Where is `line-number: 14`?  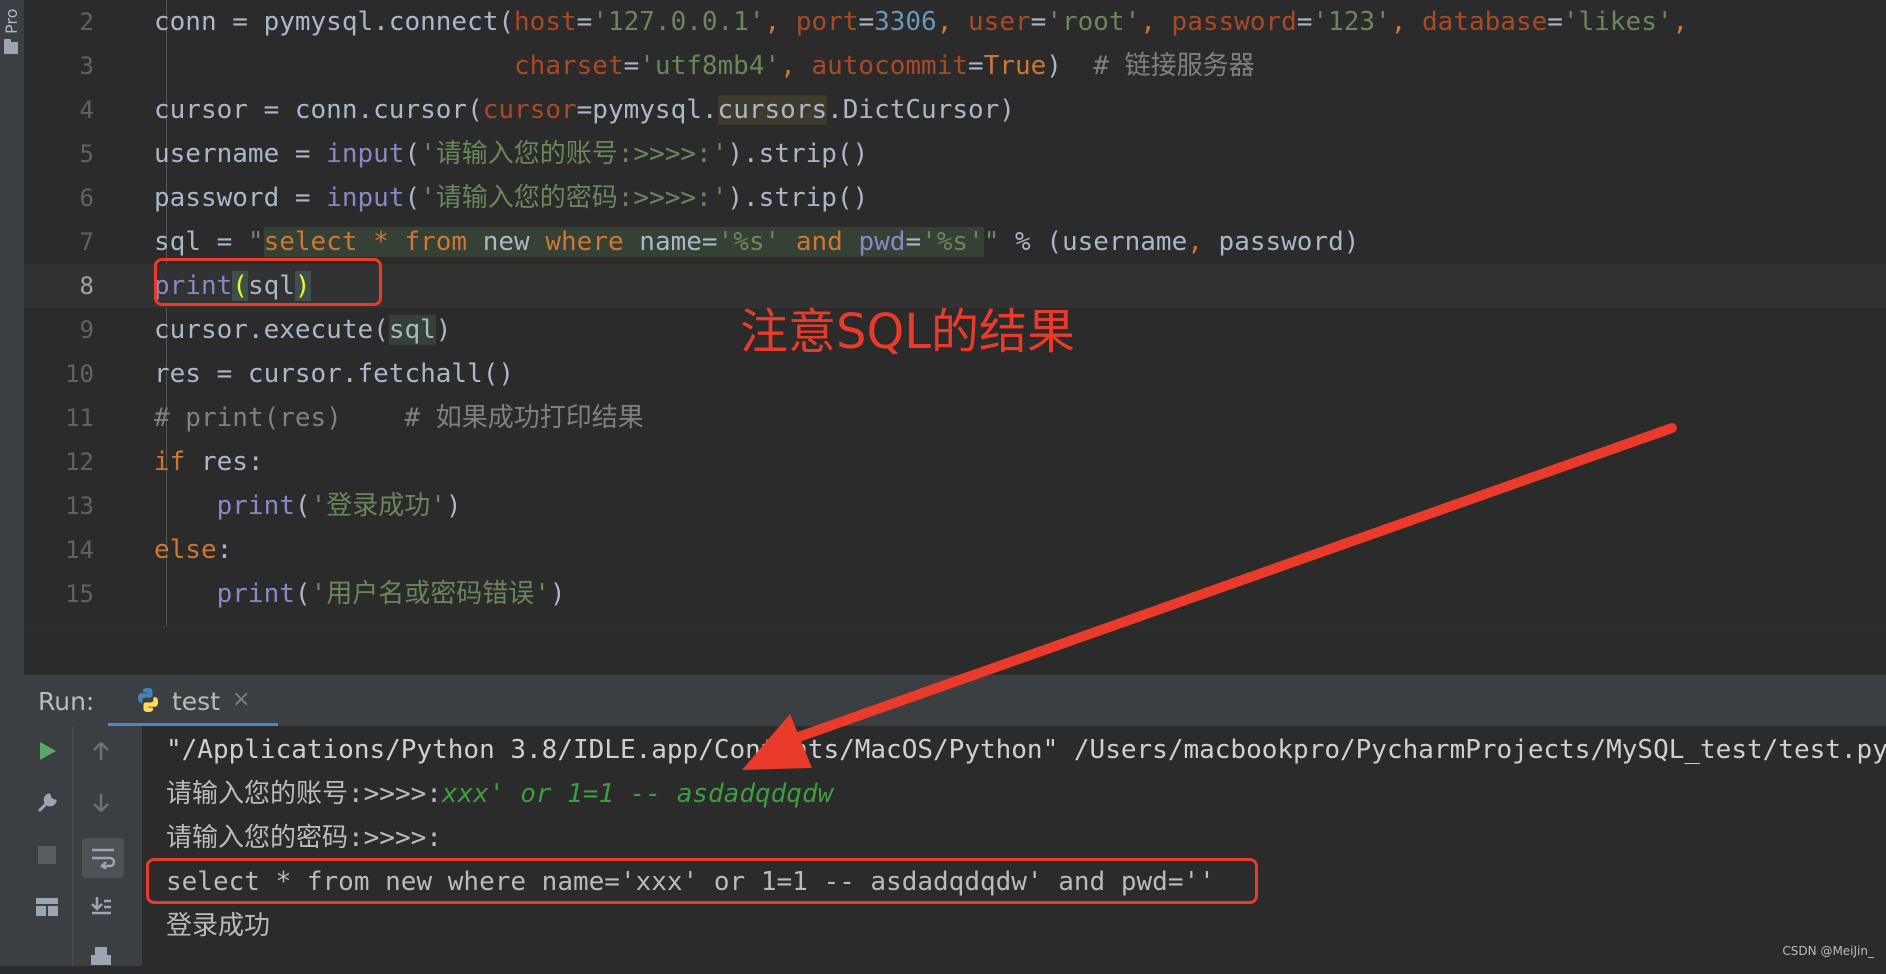 line-number: 14 is located at coordinates (79, 550).